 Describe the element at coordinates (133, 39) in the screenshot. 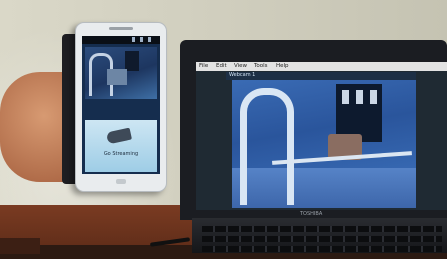

I see `wifi-icon` at that location.